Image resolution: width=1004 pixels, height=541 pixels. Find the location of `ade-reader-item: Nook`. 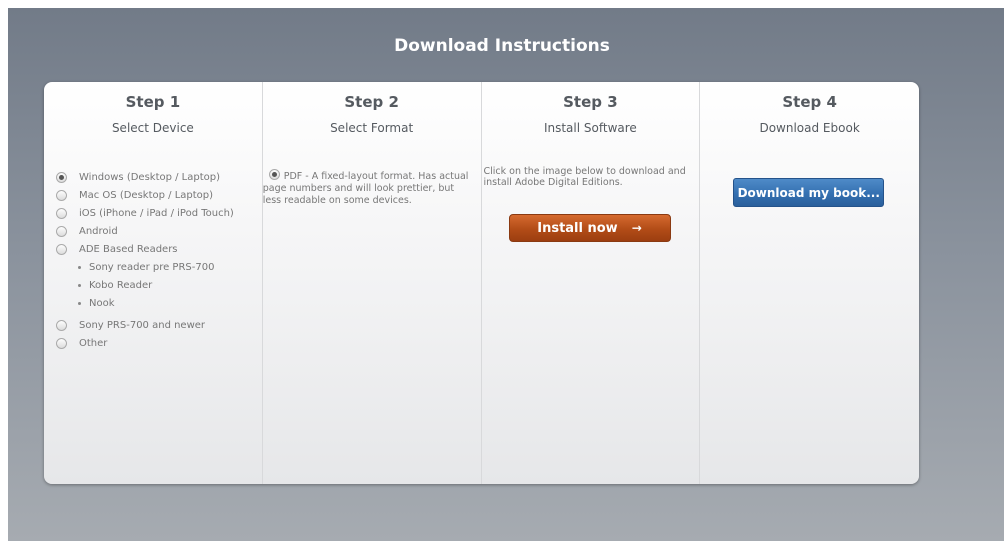

ade-reader-item: Nook is located at coordinates (156, 303).